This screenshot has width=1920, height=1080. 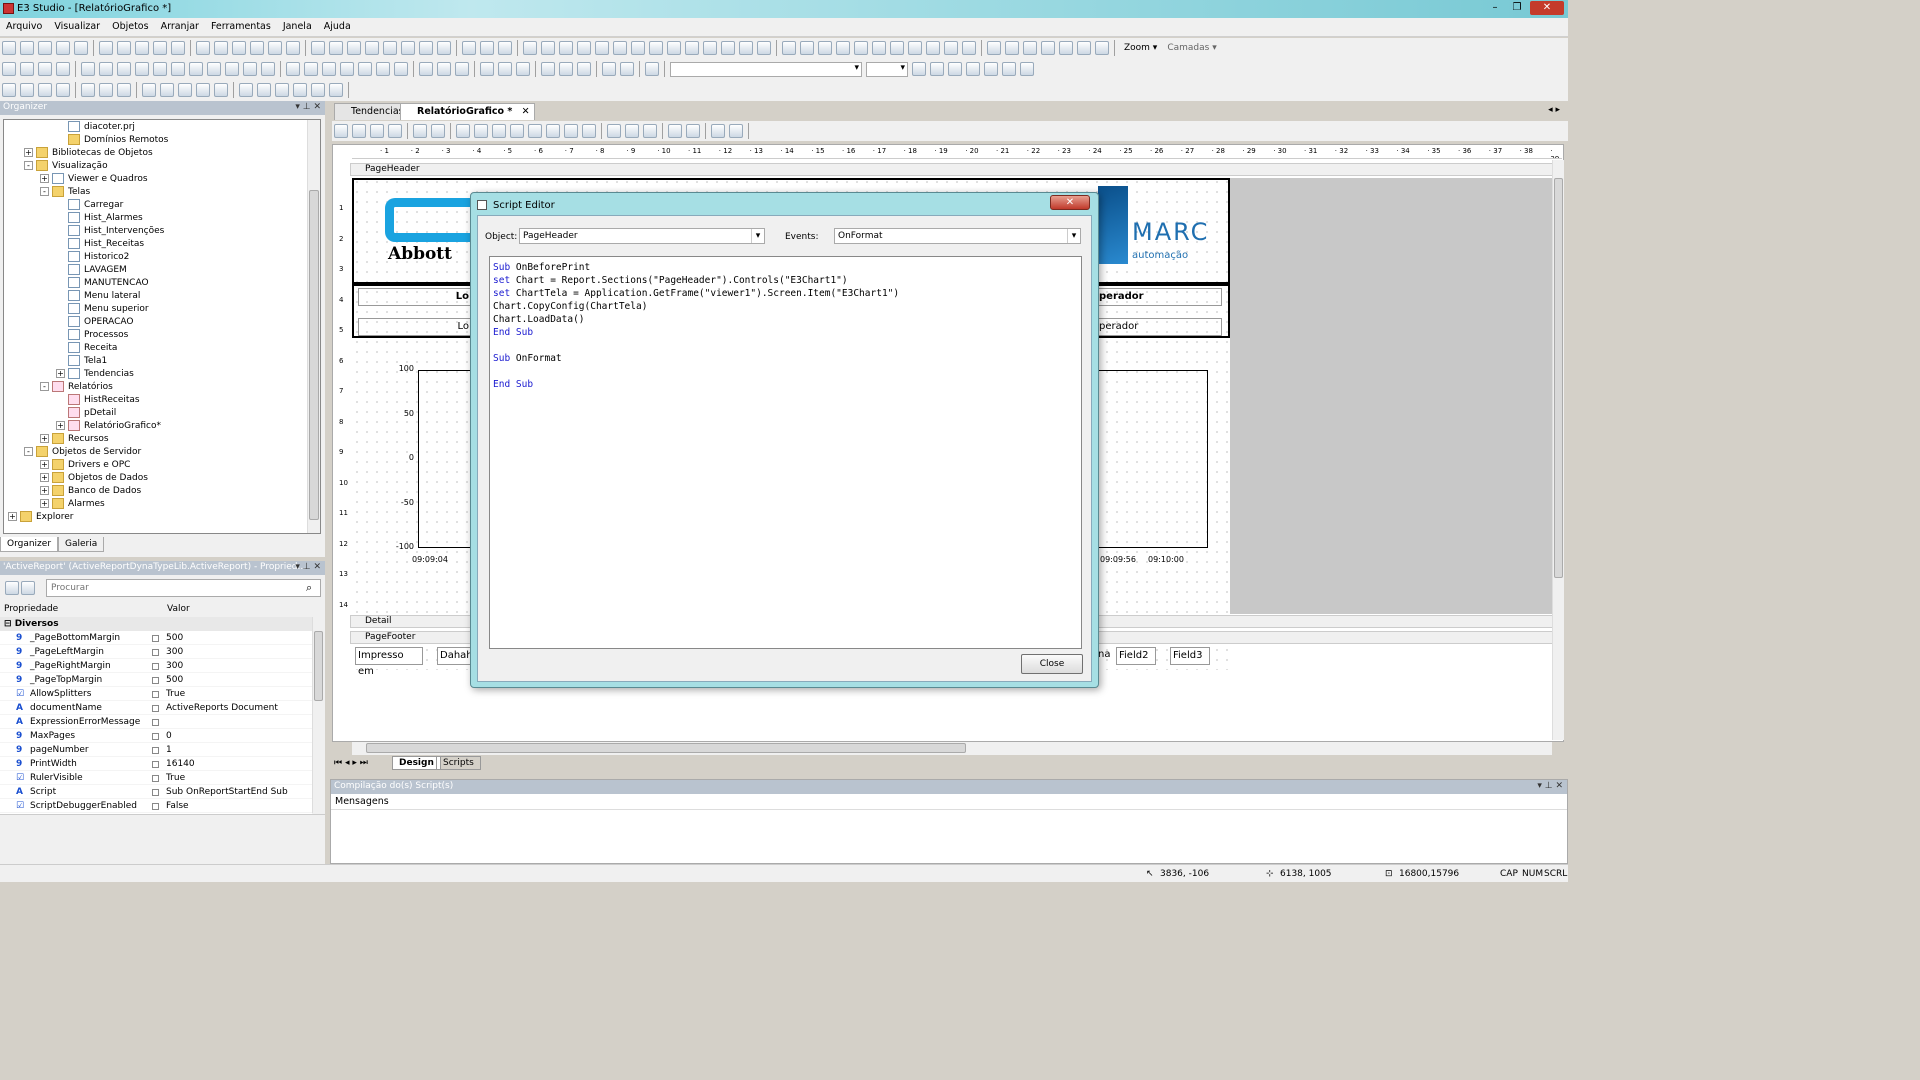 What do you see at coordinates (169, 736) in the screenshot?
I see `property-value: 0` at bounding box center [169, 736].